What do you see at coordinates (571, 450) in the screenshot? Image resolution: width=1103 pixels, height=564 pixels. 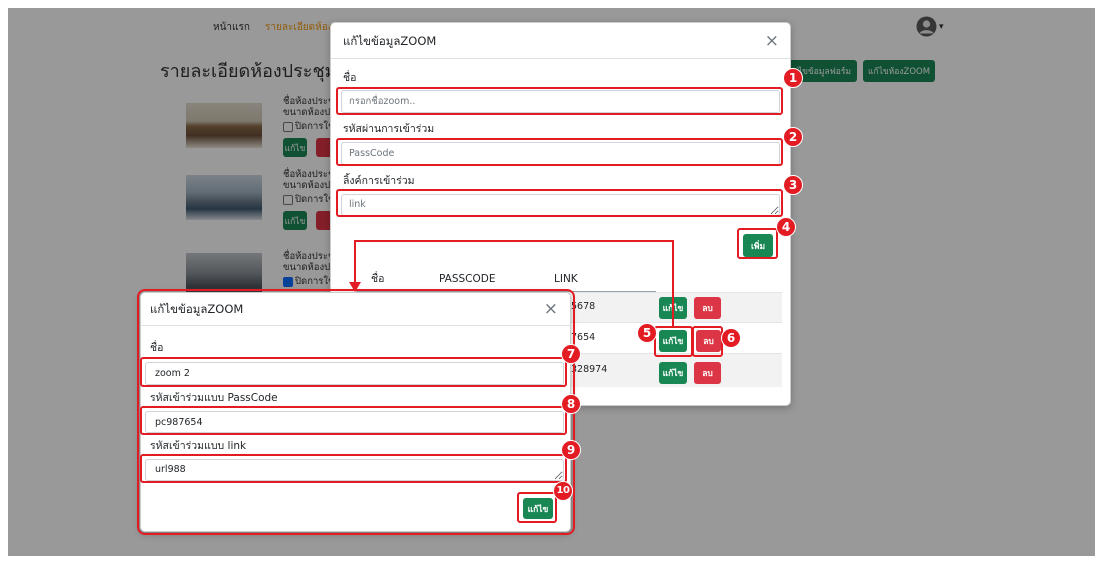 I see `annotation-marker-9: 9` at bounding box center [571, 450].